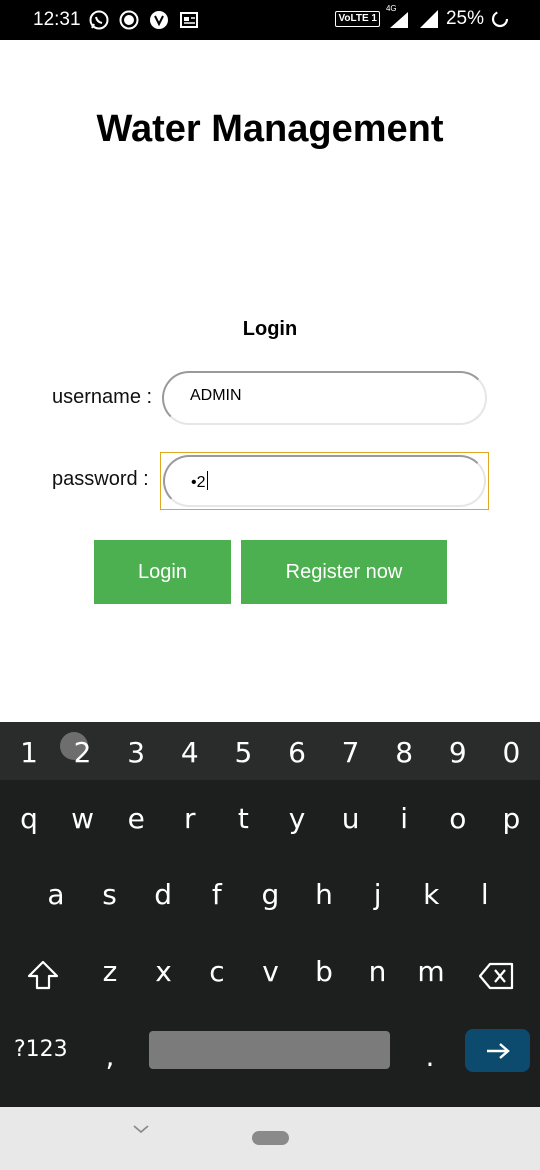 Image resolution: width=540 pixels, height=1170 pixels. Describe the element at coordinates (110, 1056) in the screenshot. I see `comma-key: ,` at that location.